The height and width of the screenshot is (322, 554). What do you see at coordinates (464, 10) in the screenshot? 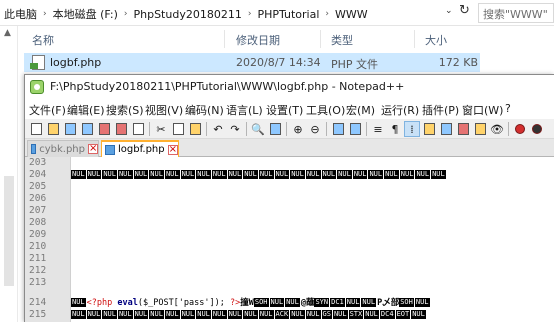
I see `refresh-icon: ↻` at bounding box center [464, 10].